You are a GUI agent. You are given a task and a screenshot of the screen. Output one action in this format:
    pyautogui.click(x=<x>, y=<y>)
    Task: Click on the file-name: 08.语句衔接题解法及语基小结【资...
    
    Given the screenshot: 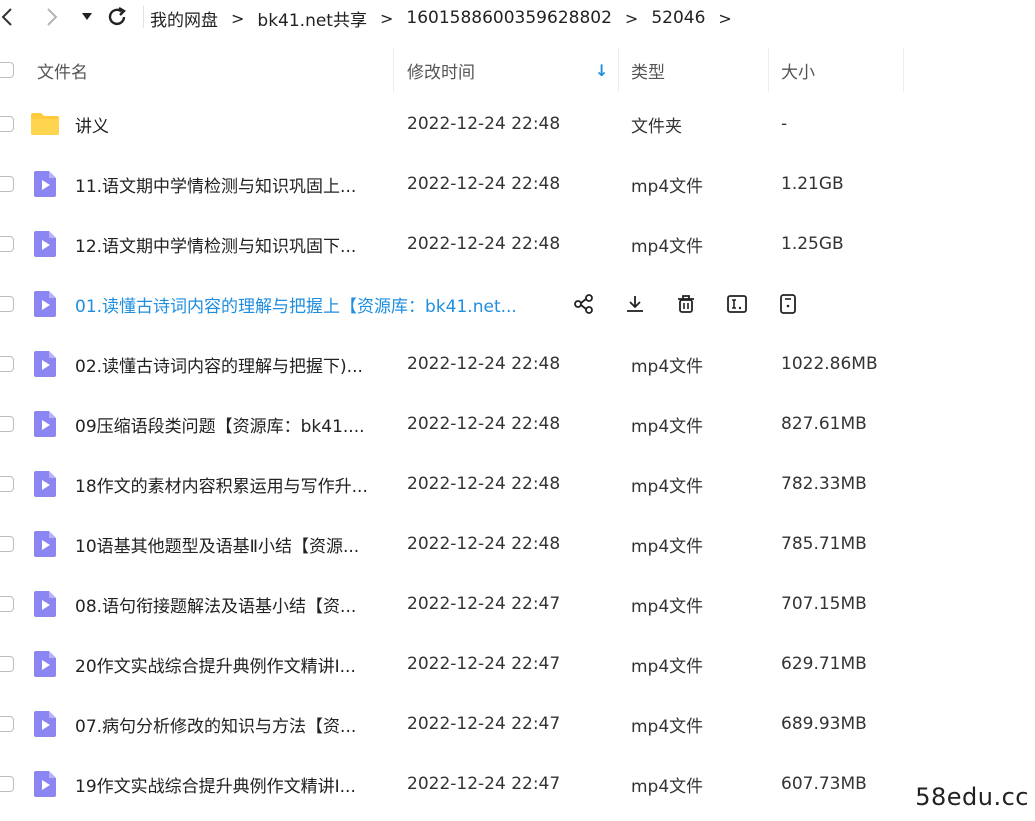 What is the action you would take?
    pyautogui.click(x=230, y=604)
    